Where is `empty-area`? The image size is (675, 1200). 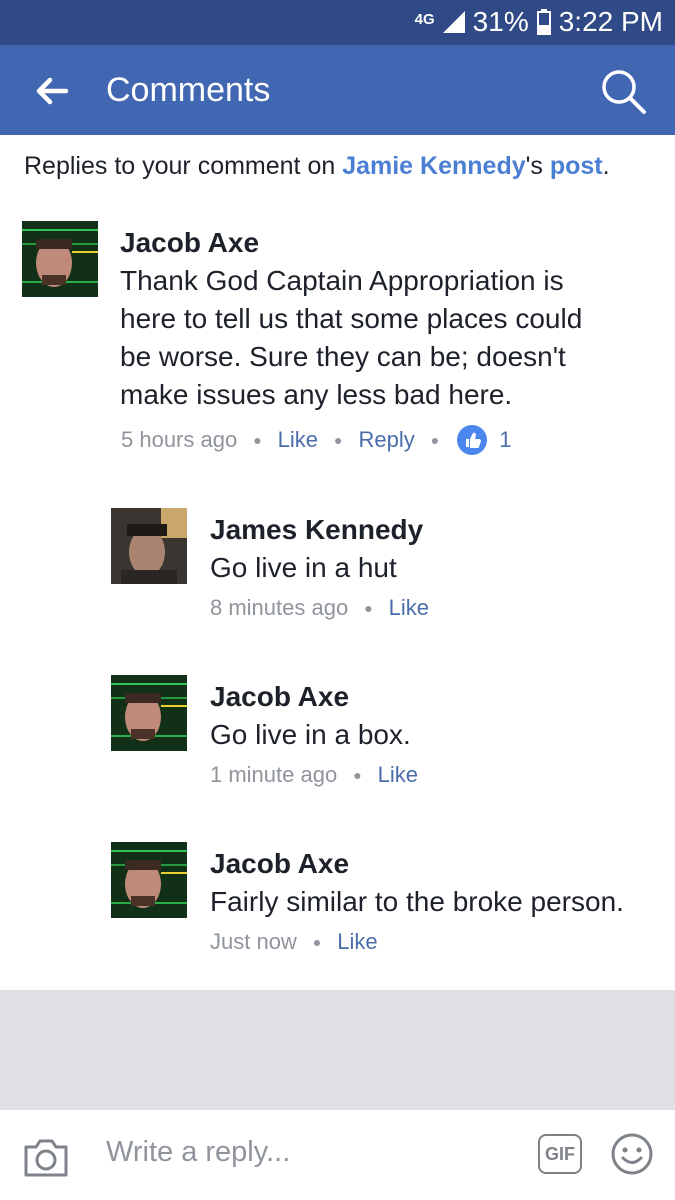
empty-area is located at coordinates (337, 1050).